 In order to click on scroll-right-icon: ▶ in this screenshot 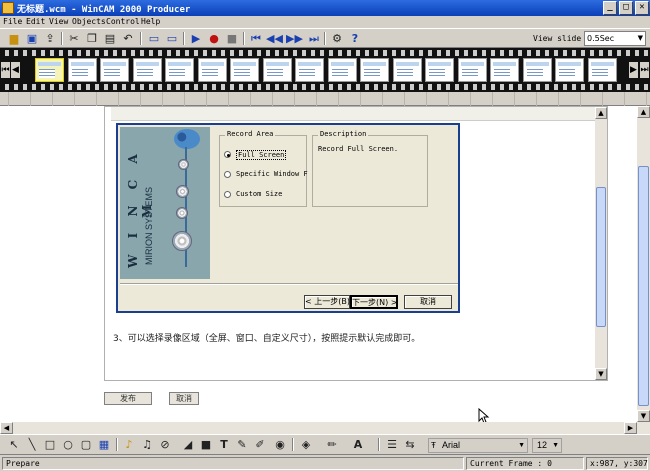, I will do `click(630, 428)`.